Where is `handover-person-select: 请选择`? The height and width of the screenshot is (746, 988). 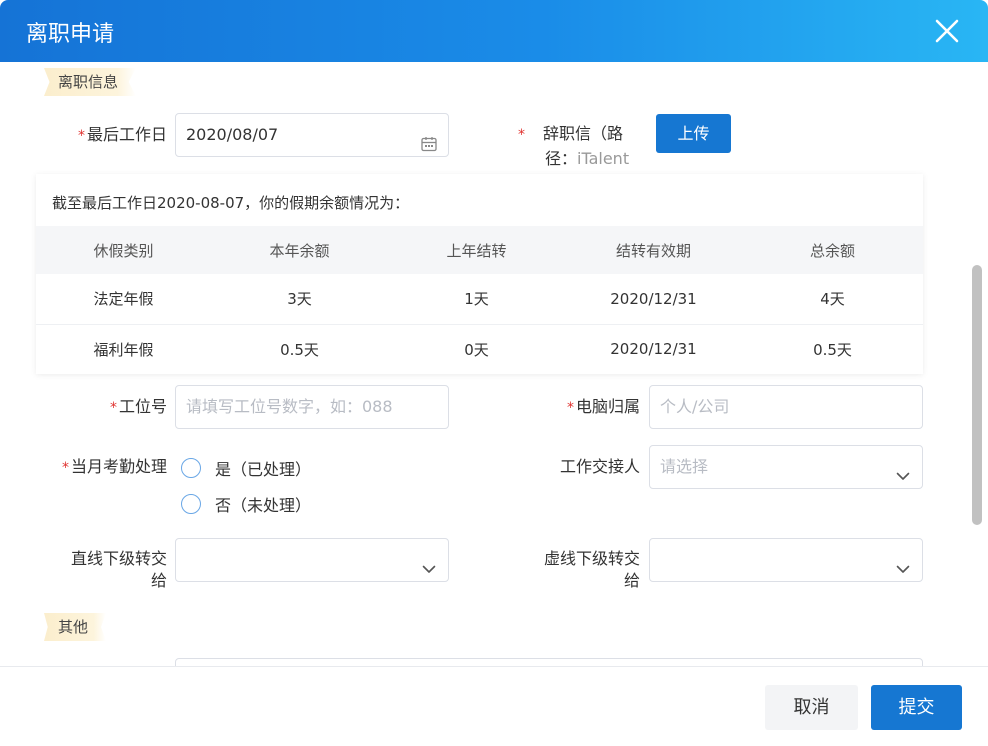
handover-person-select: 请选择 is located at coordinates (786, 467).